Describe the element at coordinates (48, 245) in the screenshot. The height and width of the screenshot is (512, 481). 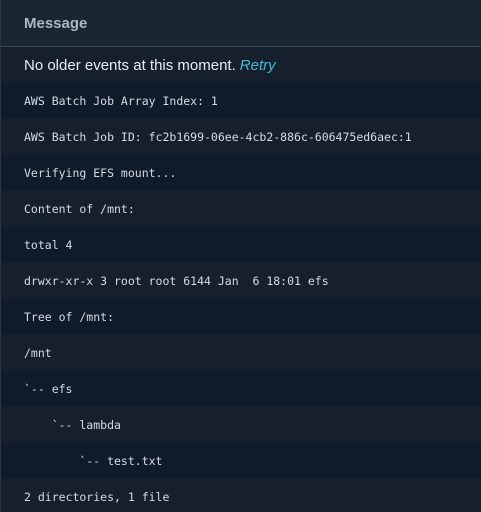
I see `log-message: total 4` at that location.